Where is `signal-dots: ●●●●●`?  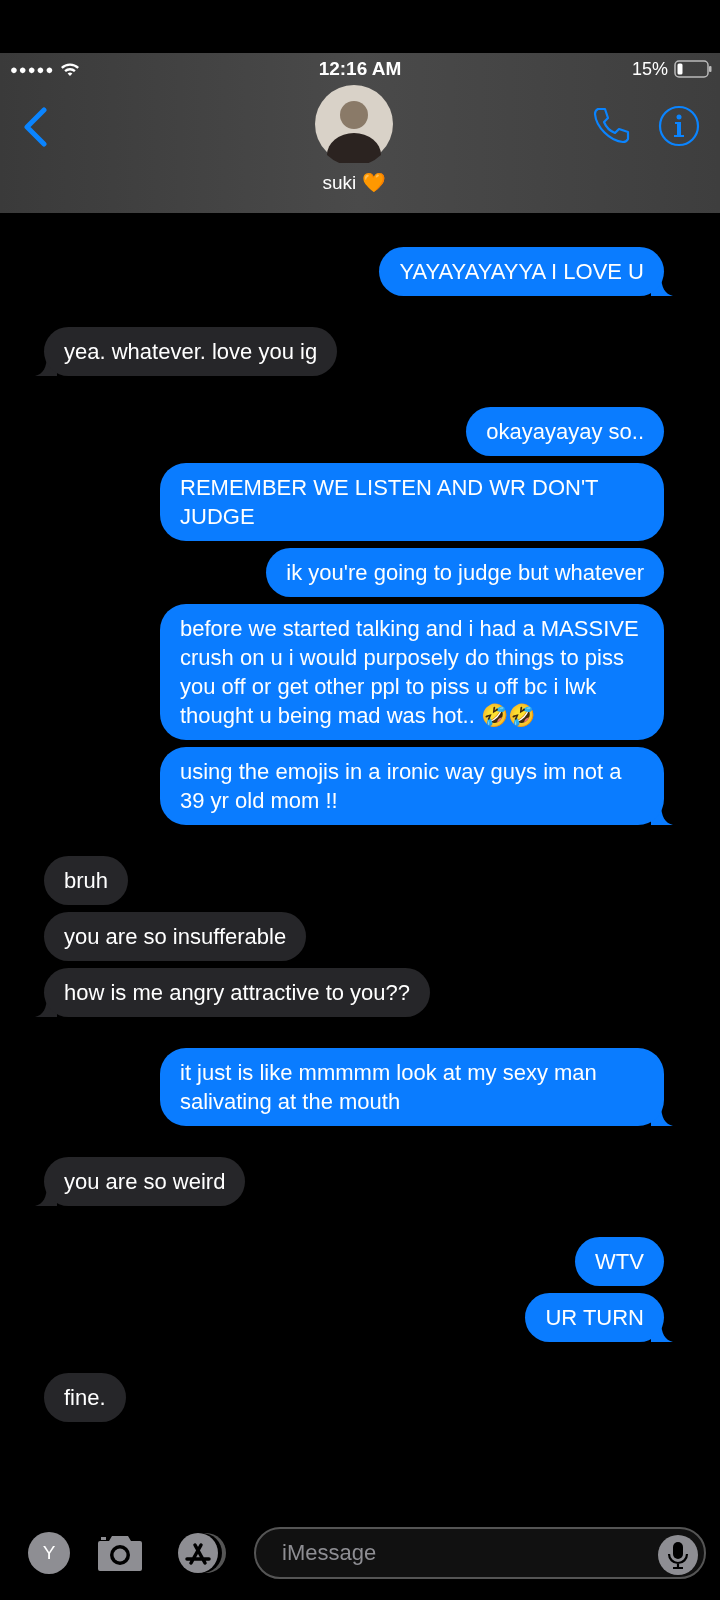 signal-dots: ●●●●● is located at coordinates (32, 69).